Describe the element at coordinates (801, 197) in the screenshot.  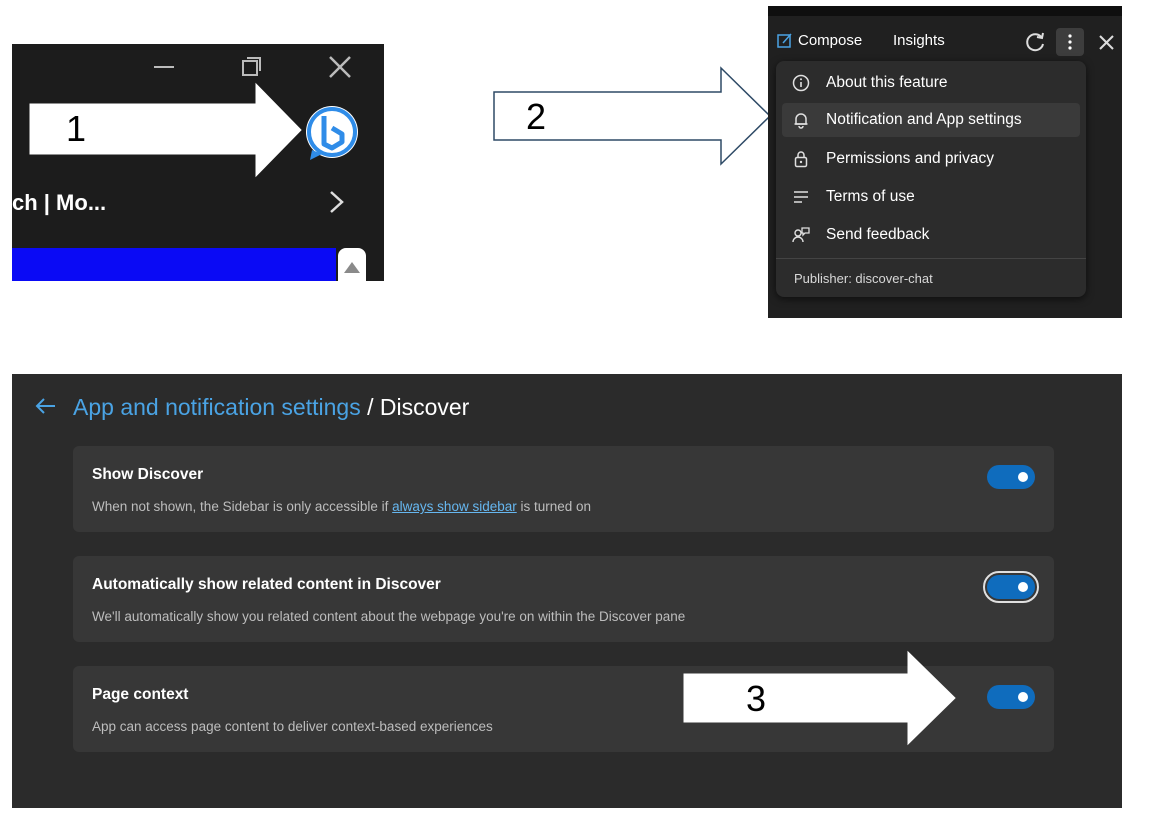
I see `lines-icon` at that location.